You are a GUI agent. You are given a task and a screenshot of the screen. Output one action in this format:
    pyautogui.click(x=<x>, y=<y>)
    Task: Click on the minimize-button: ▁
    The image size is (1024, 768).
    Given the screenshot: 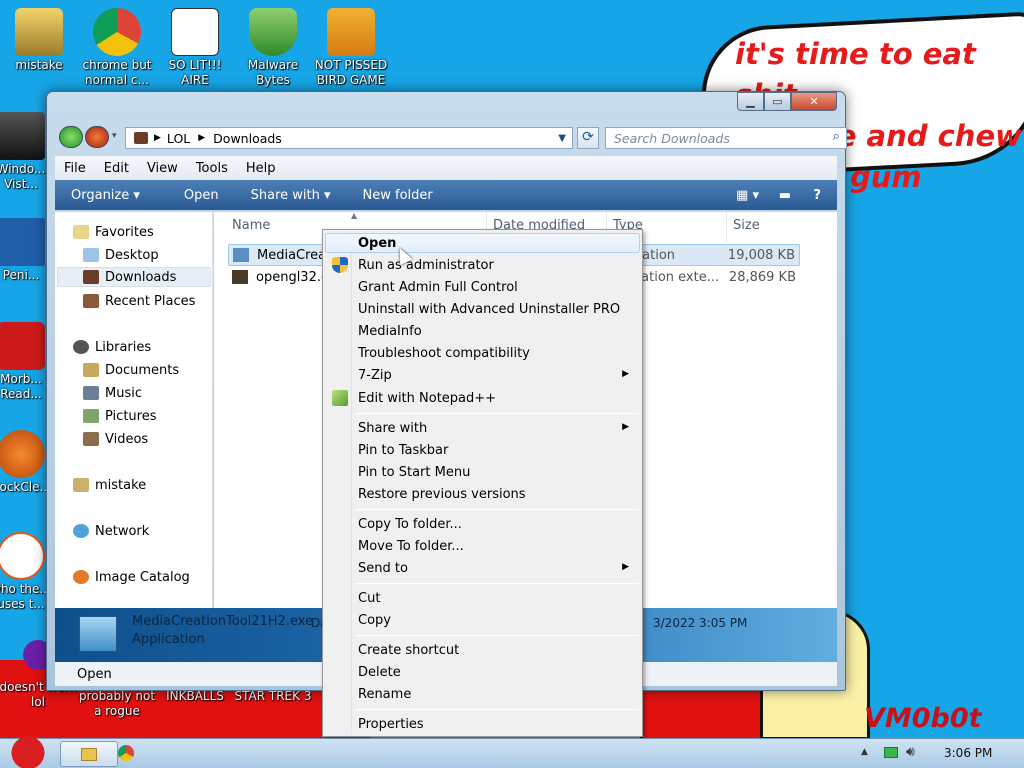 What is the action you would take?
    pyautogui.click(x=750, y=101)
    